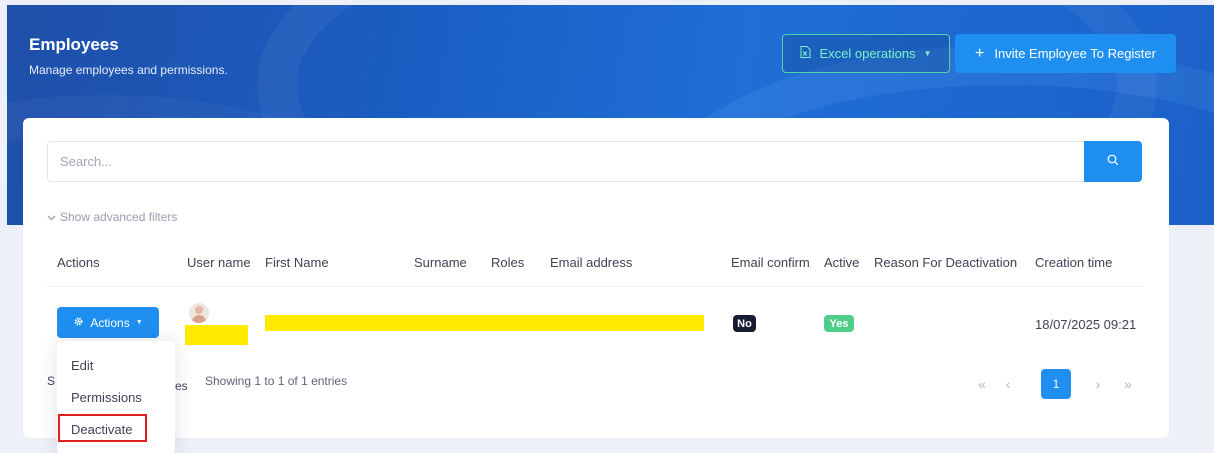 The height and width of the screenshot is (453, 1214). Describe the element at coordinates (78, 323) in the screenshot. I see `gear-icon` at that location.